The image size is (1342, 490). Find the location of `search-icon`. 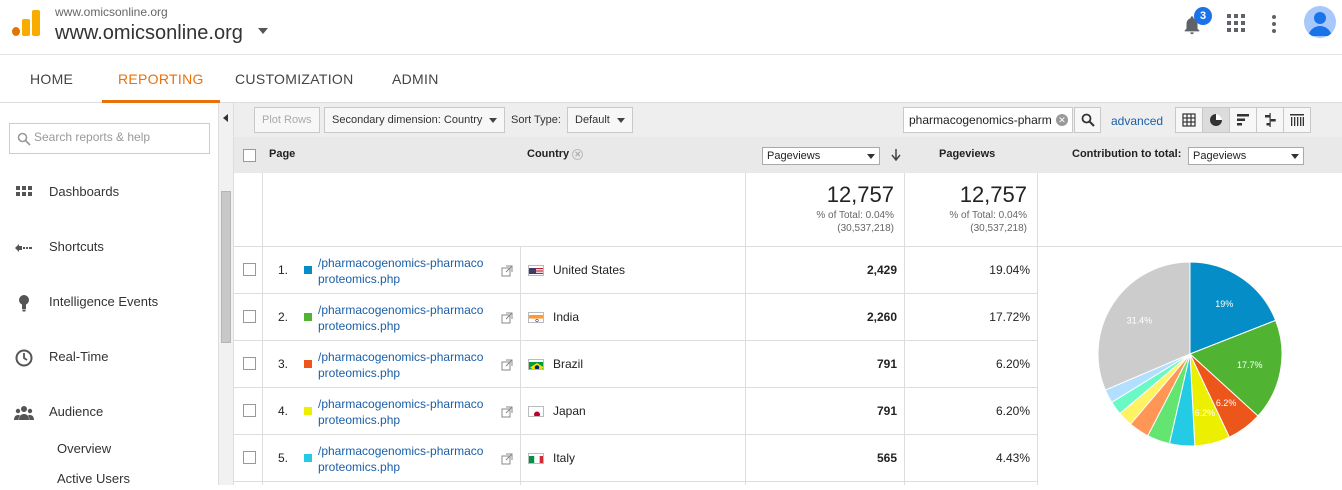

search-icon is located at coordinates (24, 139).